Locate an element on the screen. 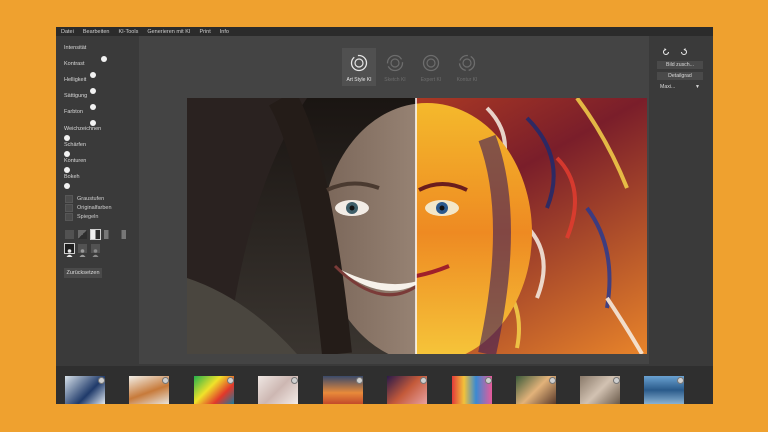 This screenshot has width=768, height=432. split-half-alt-button is located at coordinates (121, 234).